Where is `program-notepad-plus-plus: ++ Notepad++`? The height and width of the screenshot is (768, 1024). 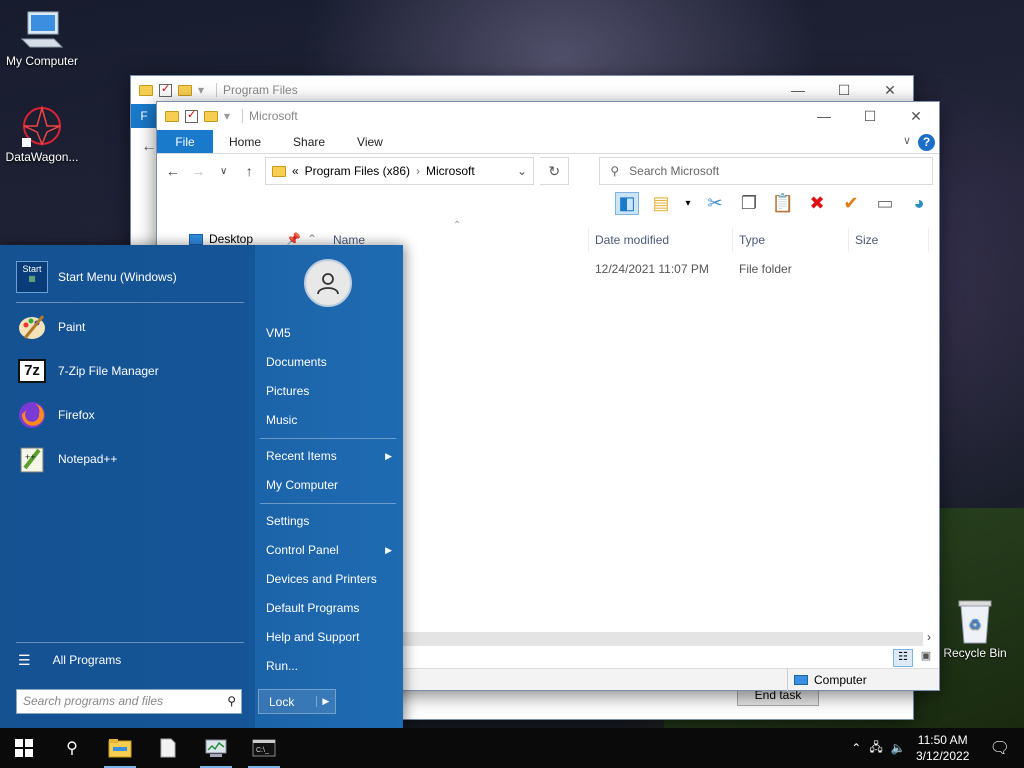
program-notepad-plus-plus: ++ Notepad++ is located at coordinates (66, 459).